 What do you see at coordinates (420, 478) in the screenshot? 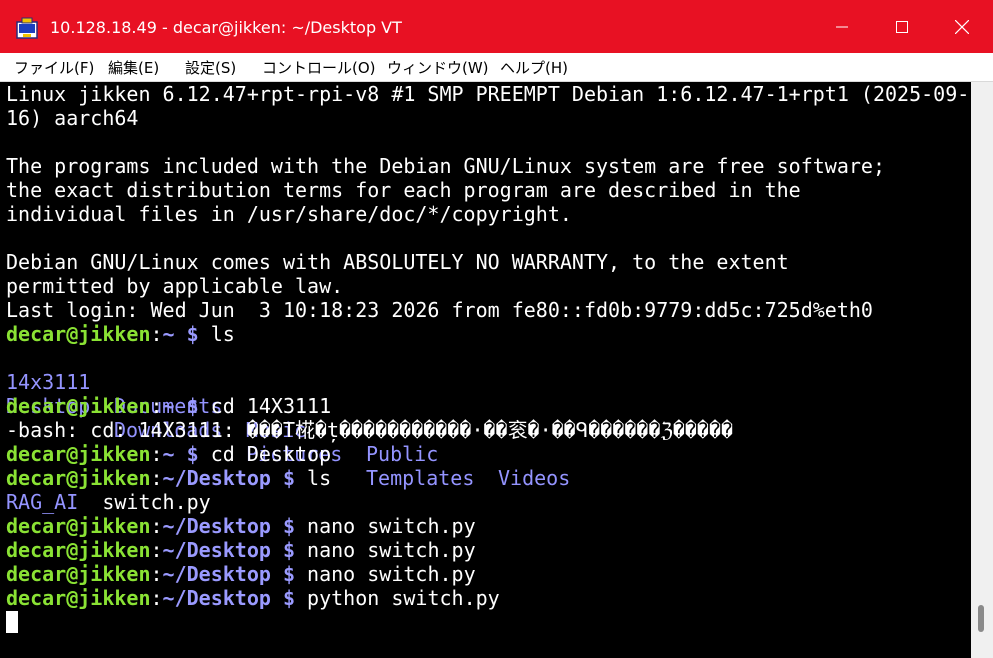
I see `dir-entry: Templates` at bounding box center [420, 478].